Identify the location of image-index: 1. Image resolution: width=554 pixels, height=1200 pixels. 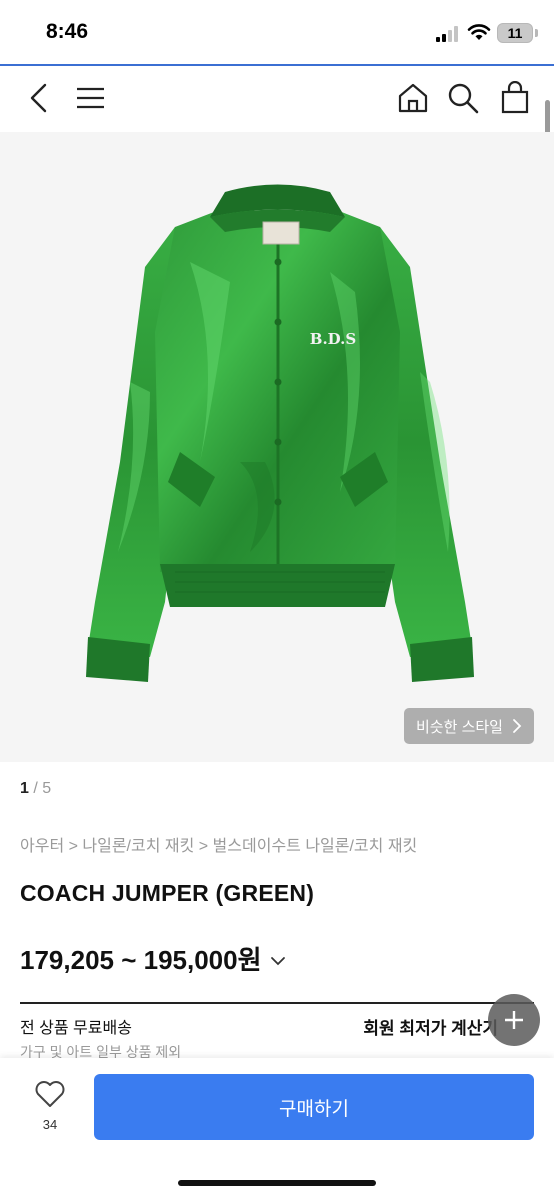
(24, 788).